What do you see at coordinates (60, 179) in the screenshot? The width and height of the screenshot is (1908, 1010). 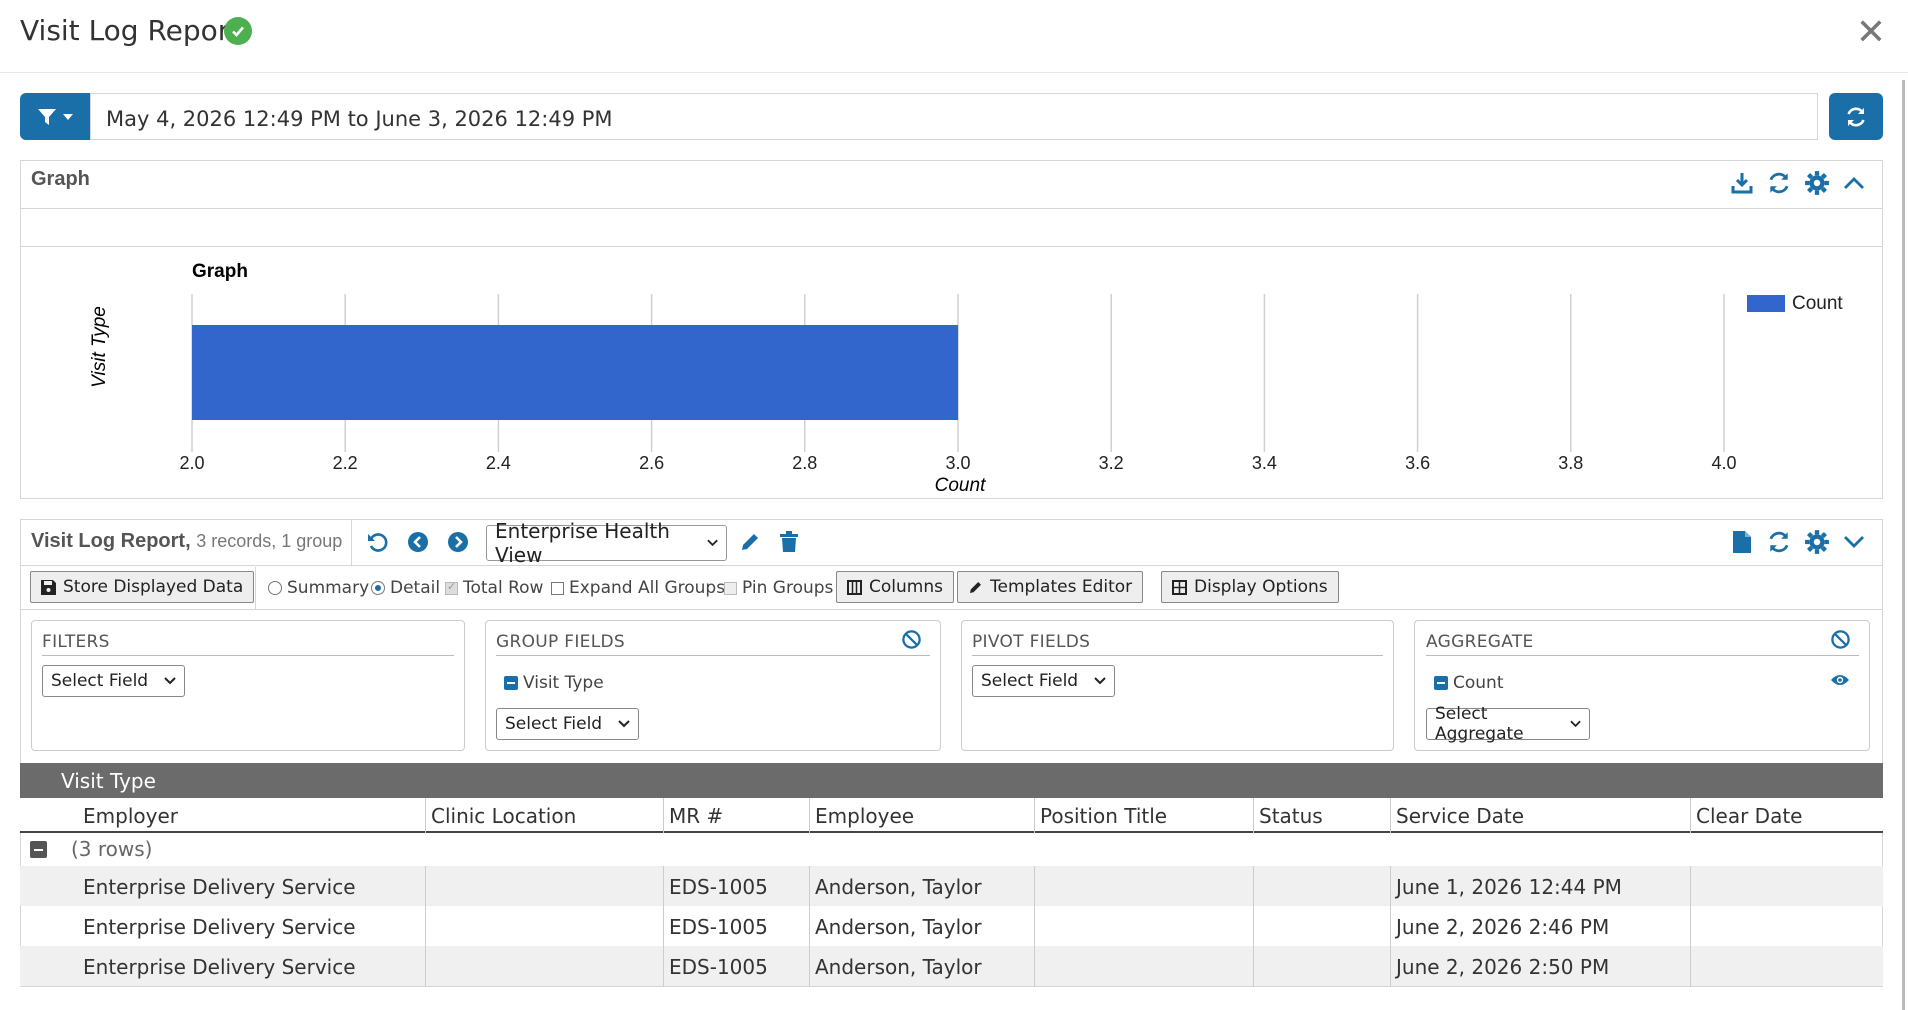 I see `graph-panel-title: Graph` at bounding box center [60, 179].